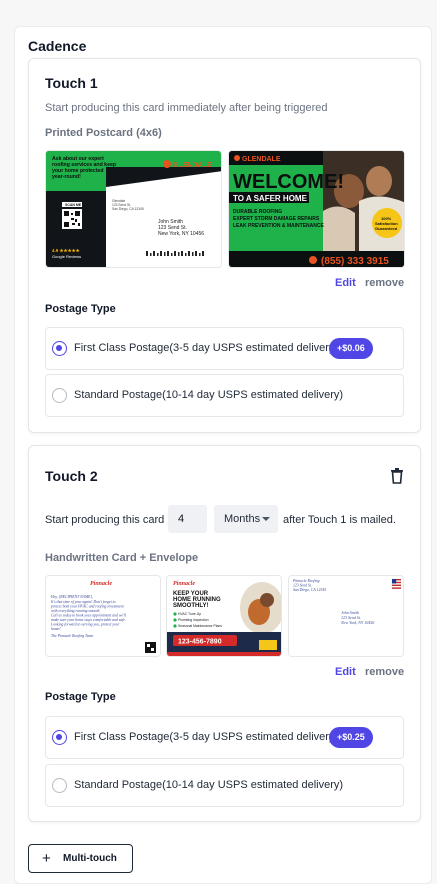 This screenshot has height=884, width=437. I want to click on delay-unit-select: Months, so click(246, 519).